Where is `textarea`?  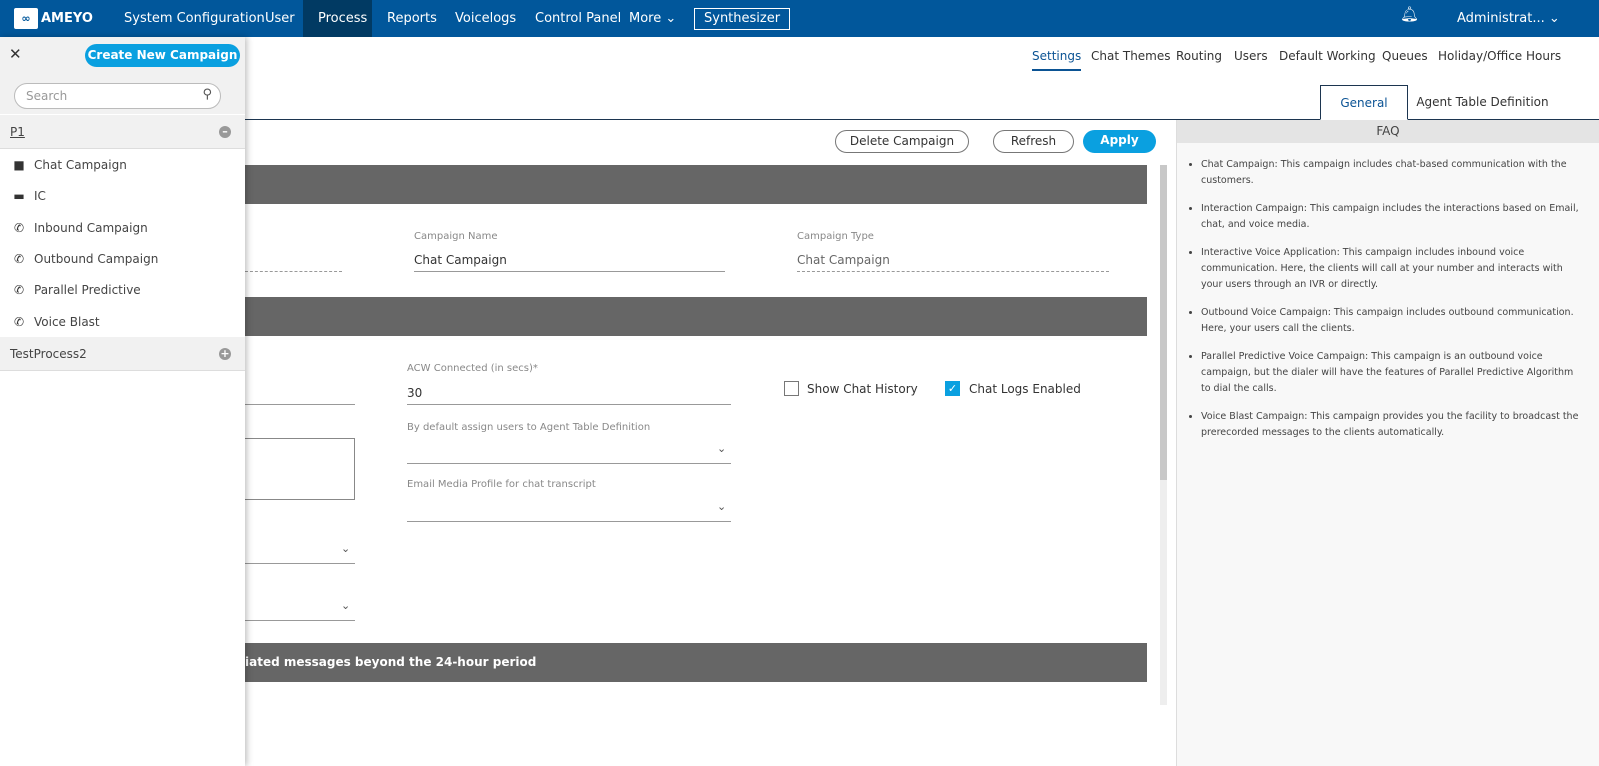
textarea is located at coordinates (300, 469).